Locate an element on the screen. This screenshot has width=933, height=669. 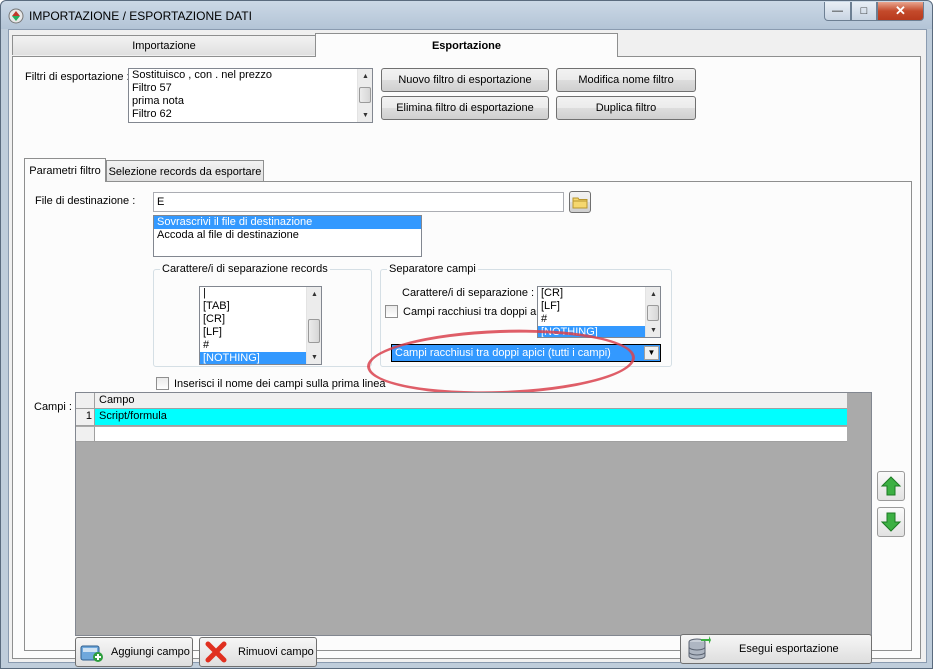
maximize-icon: □ is located at coordinates (864, 11).